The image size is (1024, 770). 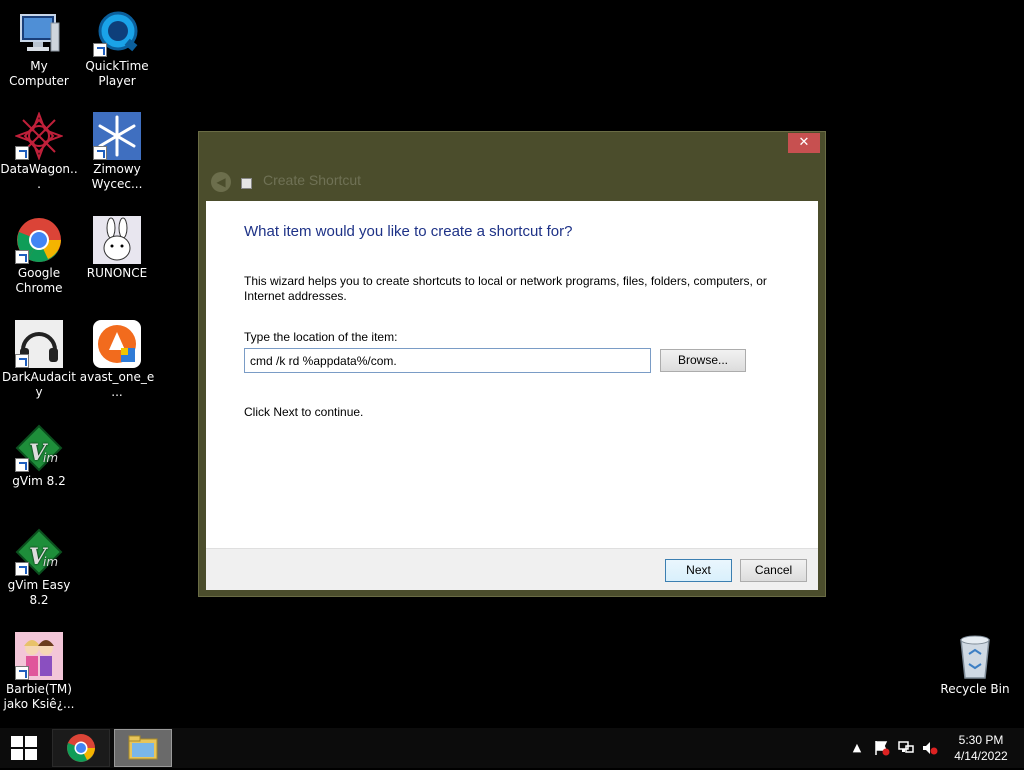 What do you see at coordinates (773, 570) in the screenshot?
I see `cancel-button: Cancel` at bounding box center [773, 570].